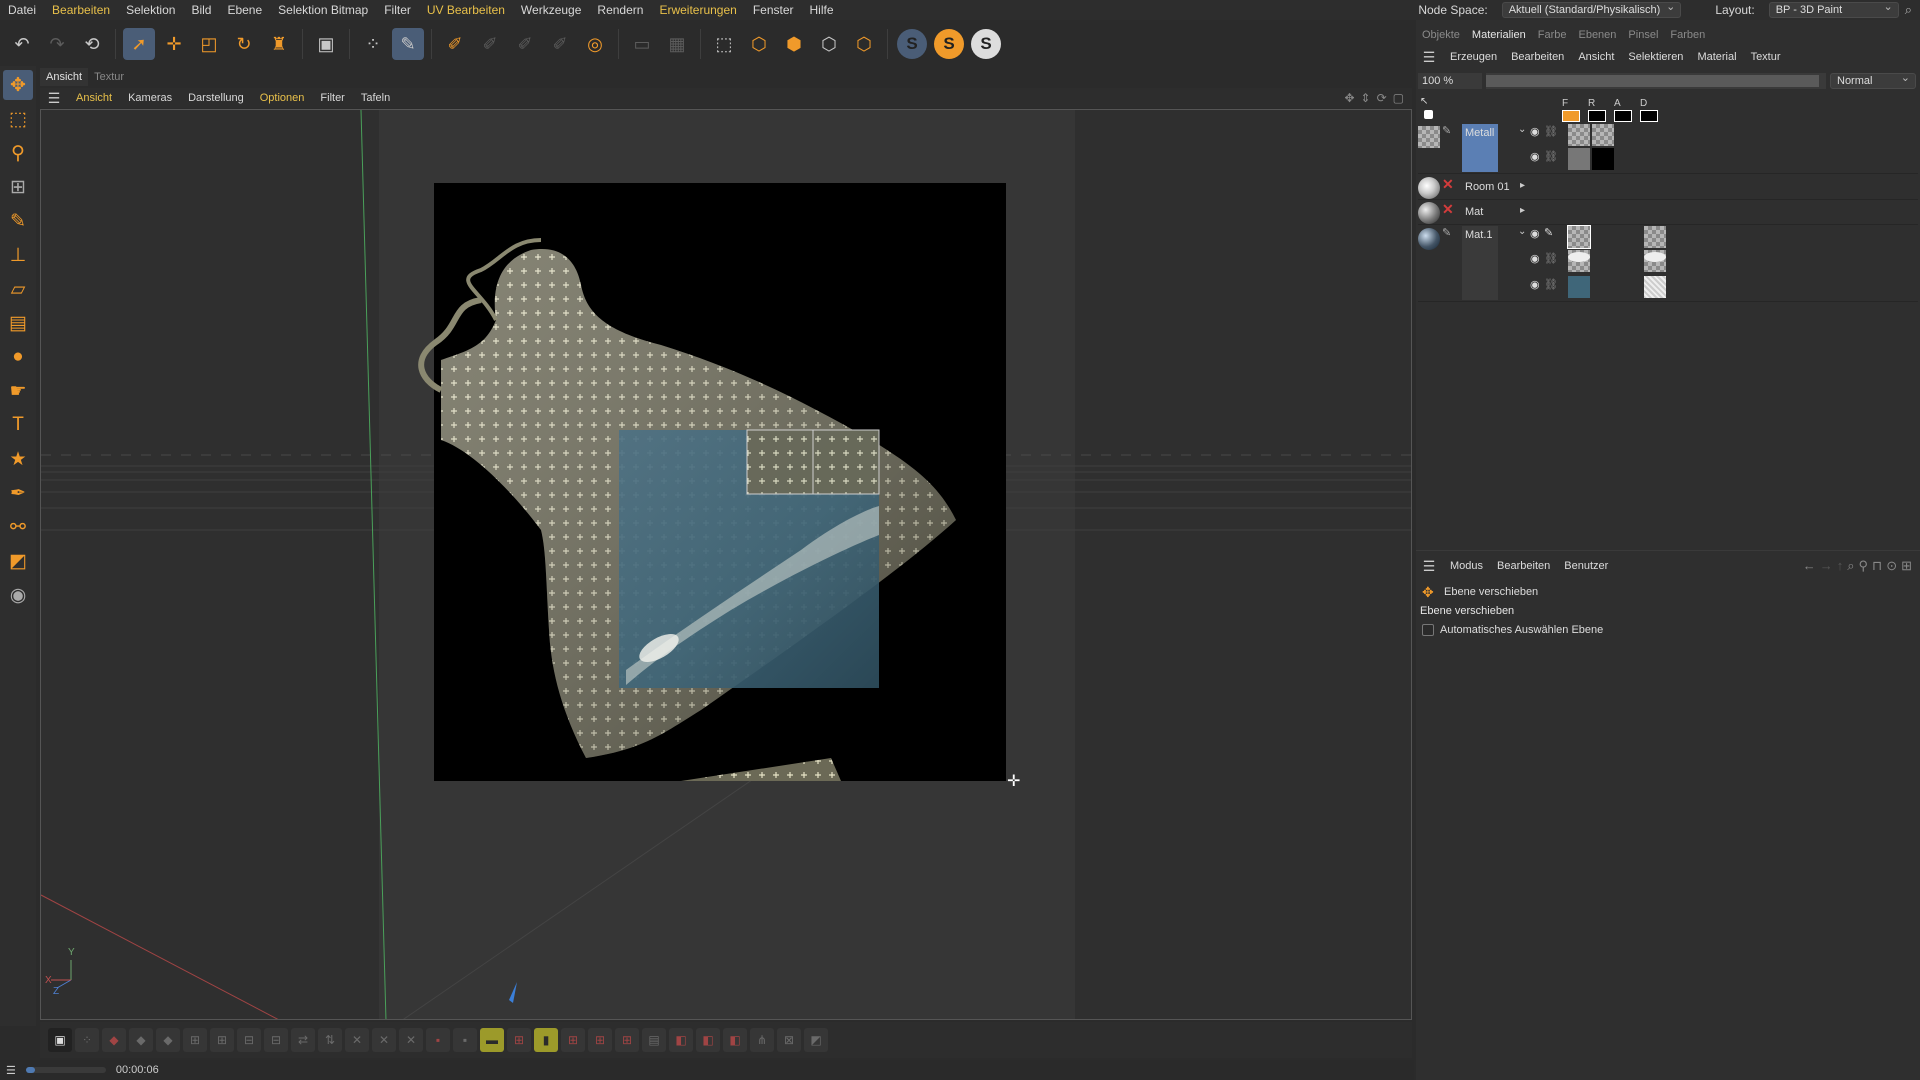 The width and height of the screenshot is (1920, 1080). Describe the element at coordinates (195, 1040) in the screenshot. I see `uv-grid-icon: ⊞` at that location.